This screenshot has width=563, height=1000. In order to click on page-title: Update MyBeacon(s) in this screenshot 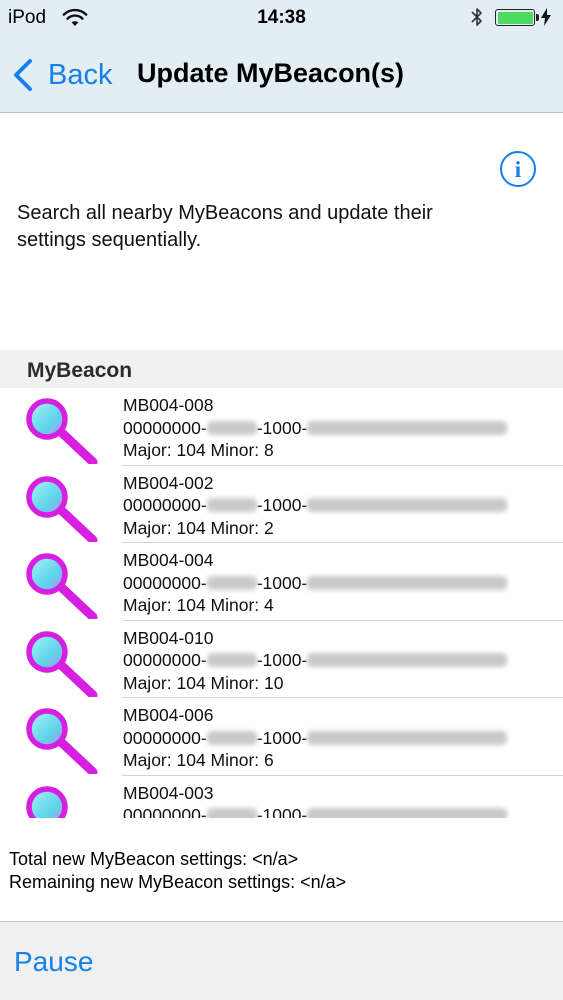, I will do `click(271, 73)`.